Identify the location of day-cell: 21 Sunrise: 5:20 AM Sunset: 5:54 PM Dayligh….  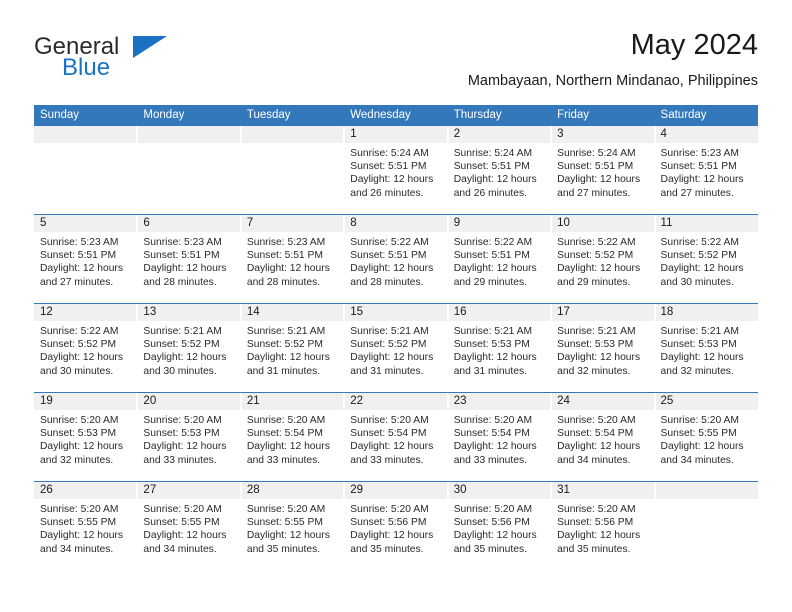
(292, 437).